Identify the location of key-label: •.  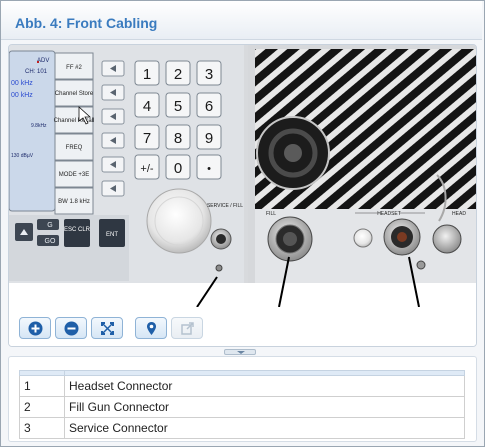
(209, 169).